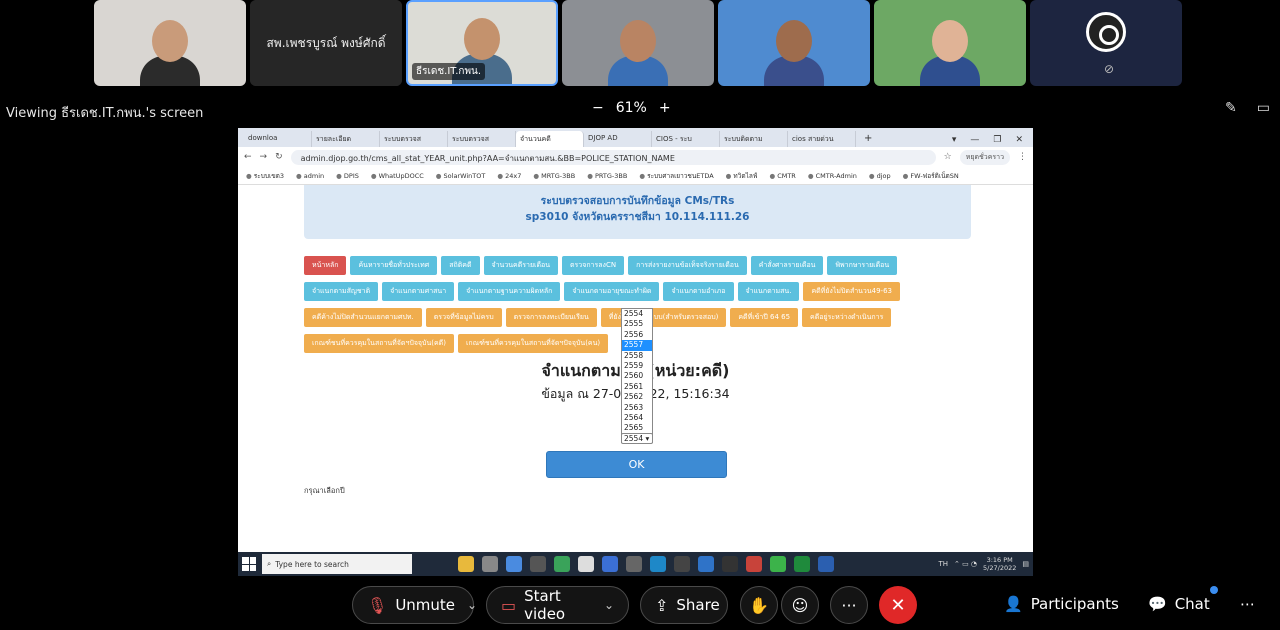  Describe the element at coordinates (706, 564) in the screenshot. I see `ie-icon` at that location.